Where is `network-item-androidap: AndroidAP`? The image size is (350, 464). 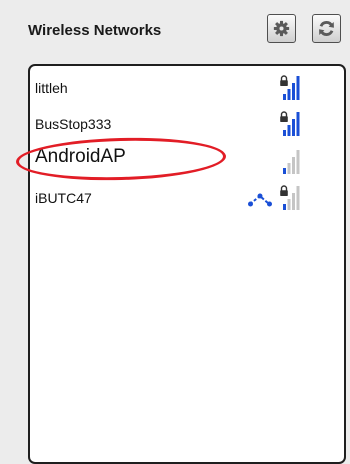
network-item-androidap: AndroidAP is located at coordinates (187, 161).